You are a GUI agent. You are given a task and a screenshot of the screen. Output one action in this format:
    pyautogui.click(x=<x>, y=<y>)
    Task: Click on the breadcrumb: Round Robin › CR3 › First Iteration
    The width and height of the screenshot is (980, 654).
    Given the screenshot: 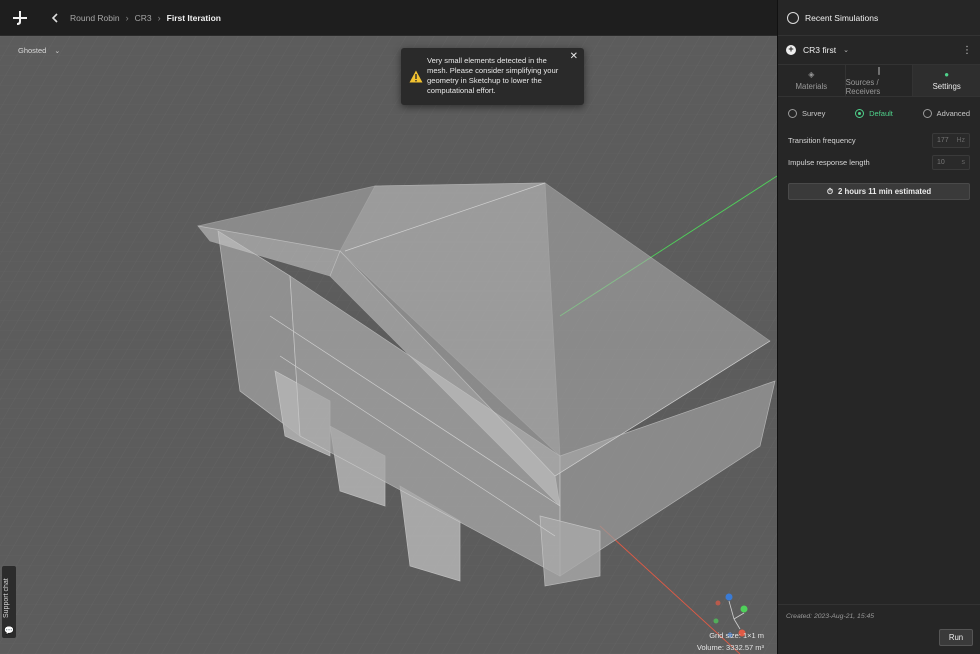 What is the action you would take?
    pyautogui.click(x=145, y=18)
    